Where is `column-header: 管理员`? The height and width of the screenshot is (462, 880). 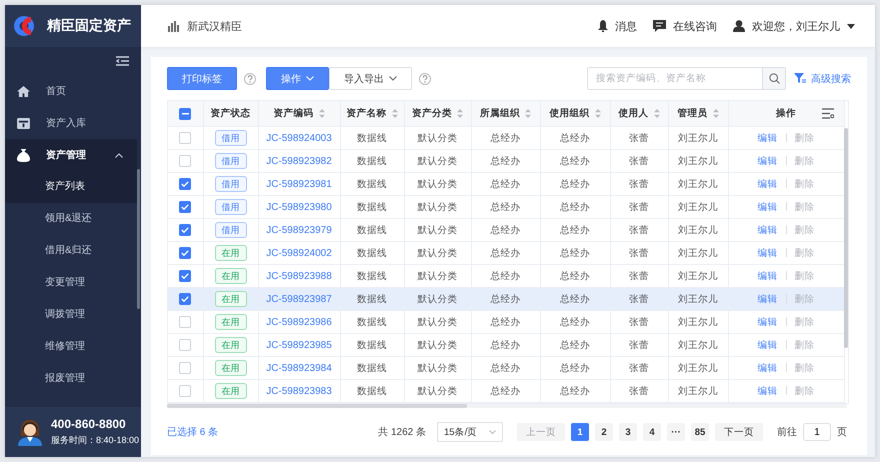 column-header: 管理员 is located at coordinates (698, 113).